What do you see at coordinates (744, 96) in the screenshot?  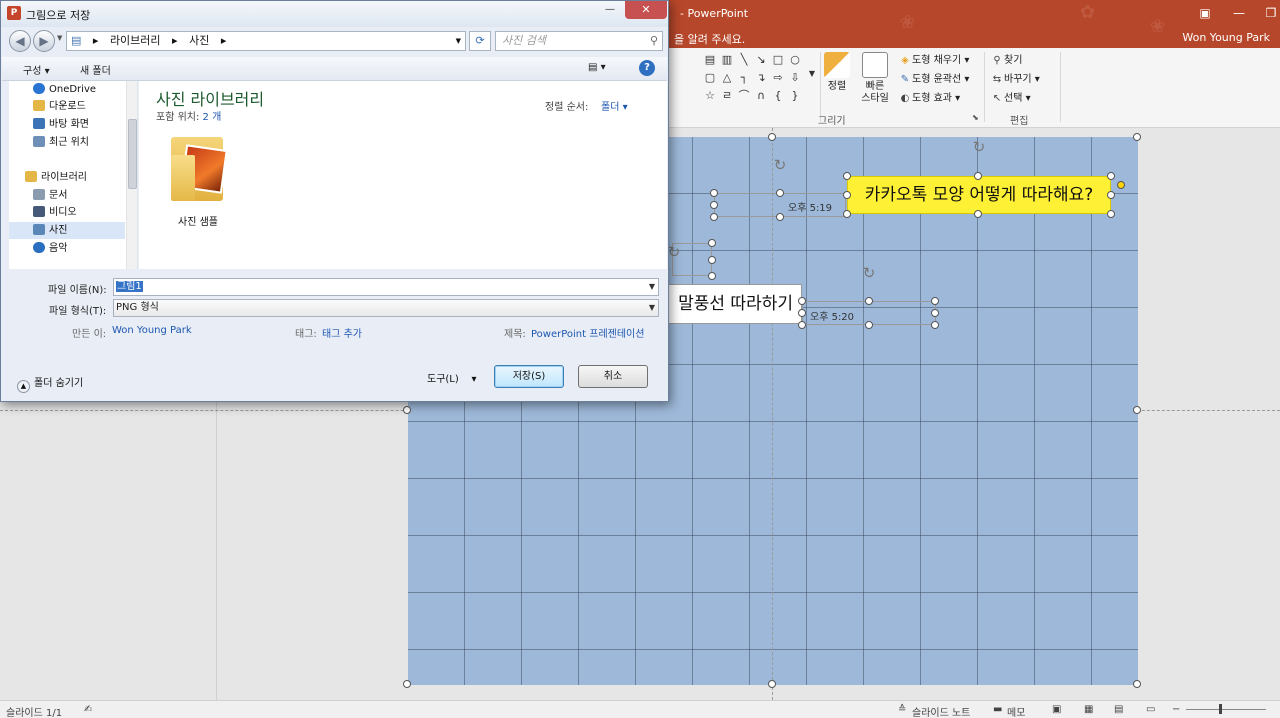 I see `arc-shape-icon: ⌒` at bounding box center [744, 96].